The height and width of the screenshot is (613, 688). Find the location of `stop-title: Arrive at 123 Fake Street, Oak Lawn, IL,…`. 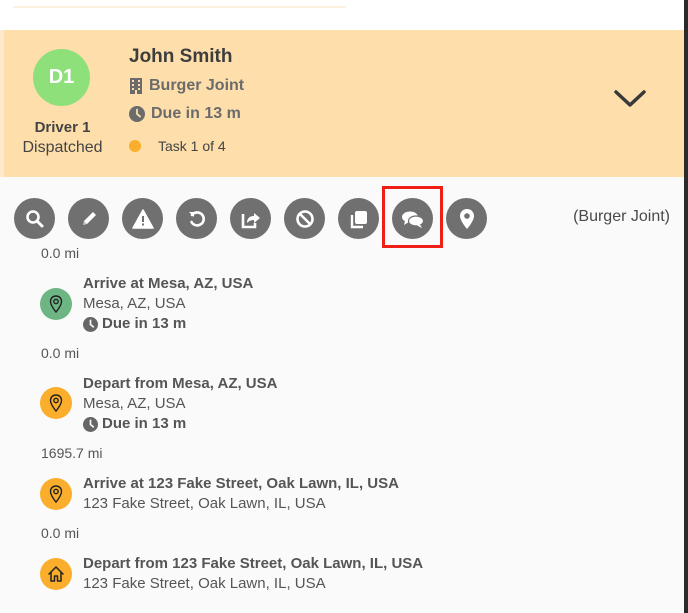

stop-title: Arrive at 123 Fake Street, Oak Lawn, IL,… is located at coordinates (241, 483).